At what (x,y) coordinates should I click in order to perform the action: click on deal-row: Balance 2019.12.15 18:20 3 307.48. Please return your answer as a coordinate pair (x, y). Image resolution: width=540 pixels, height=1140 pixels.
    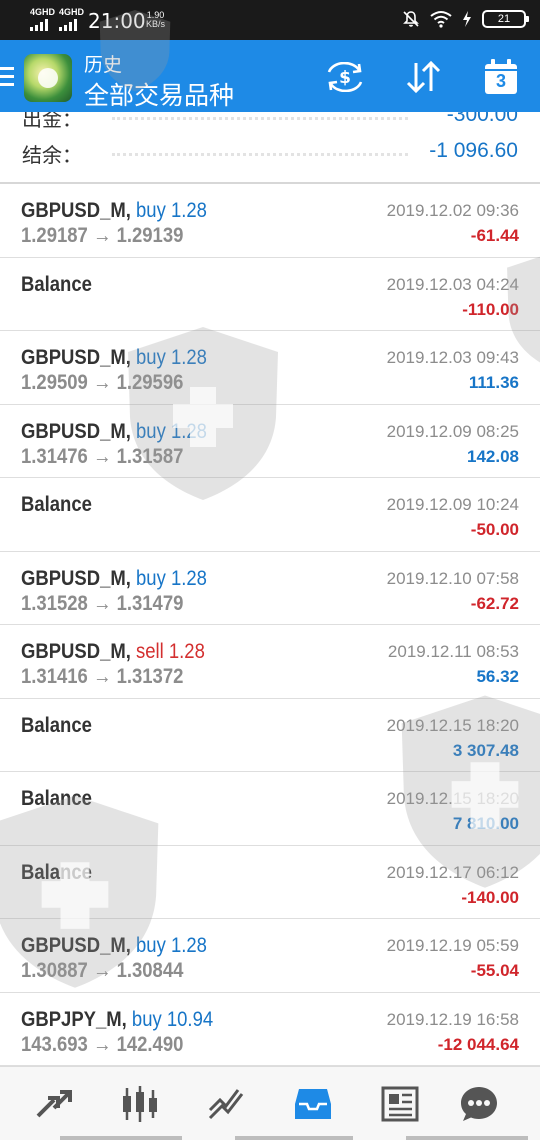
    Looking at the image, I should click on (270, 735).